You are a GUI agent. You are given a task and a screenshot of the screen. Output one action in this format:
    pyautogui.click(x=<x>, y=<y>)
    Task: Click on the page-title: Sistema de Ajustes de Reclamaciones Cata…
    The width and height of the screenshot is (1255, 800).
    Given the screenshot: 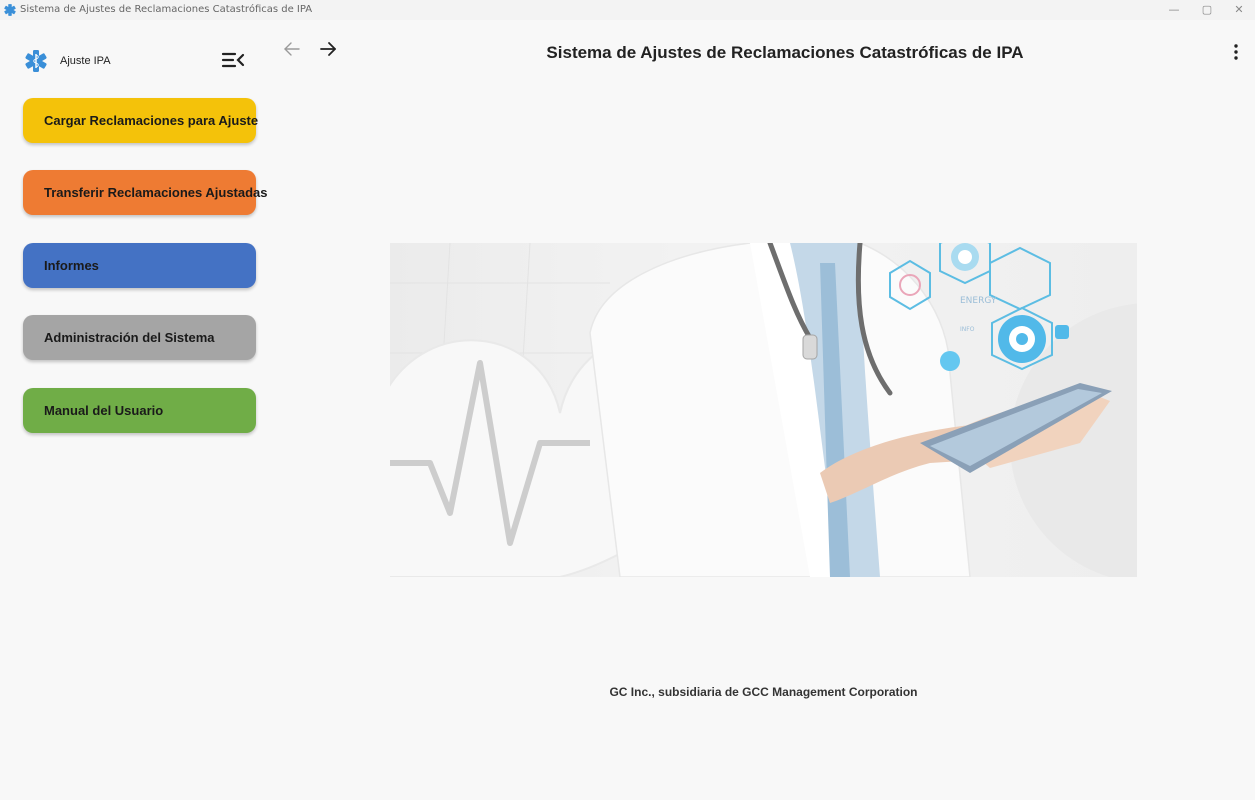 What is the action you would take?
    pyautogui.click(x=785, y=52)
    